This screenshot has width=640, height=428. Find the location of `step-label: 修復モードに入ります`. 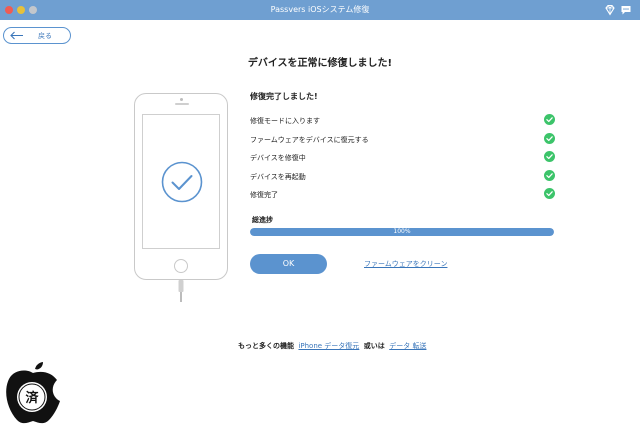

step-label: 修復モードに入ります is located at coordinates (285, 121).